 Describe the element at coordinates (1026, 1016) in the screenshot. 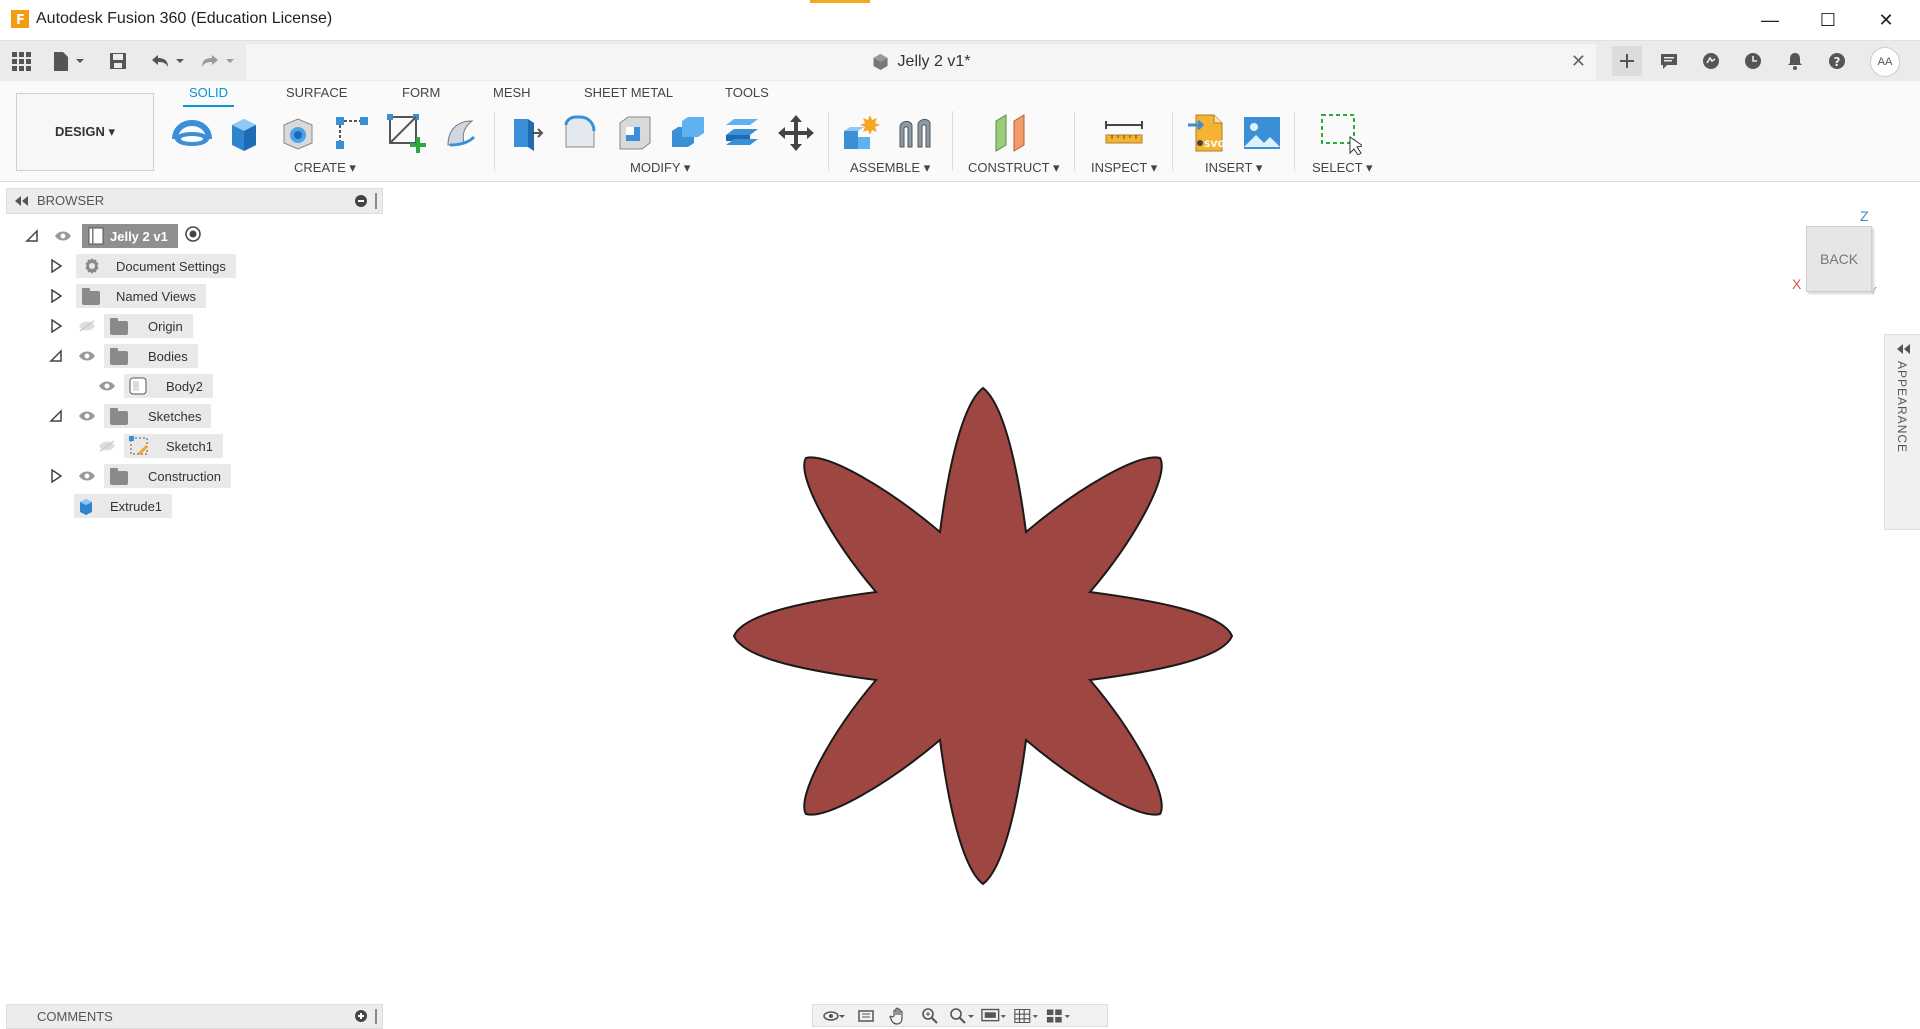

I see `grid-settings-icon` at that location.